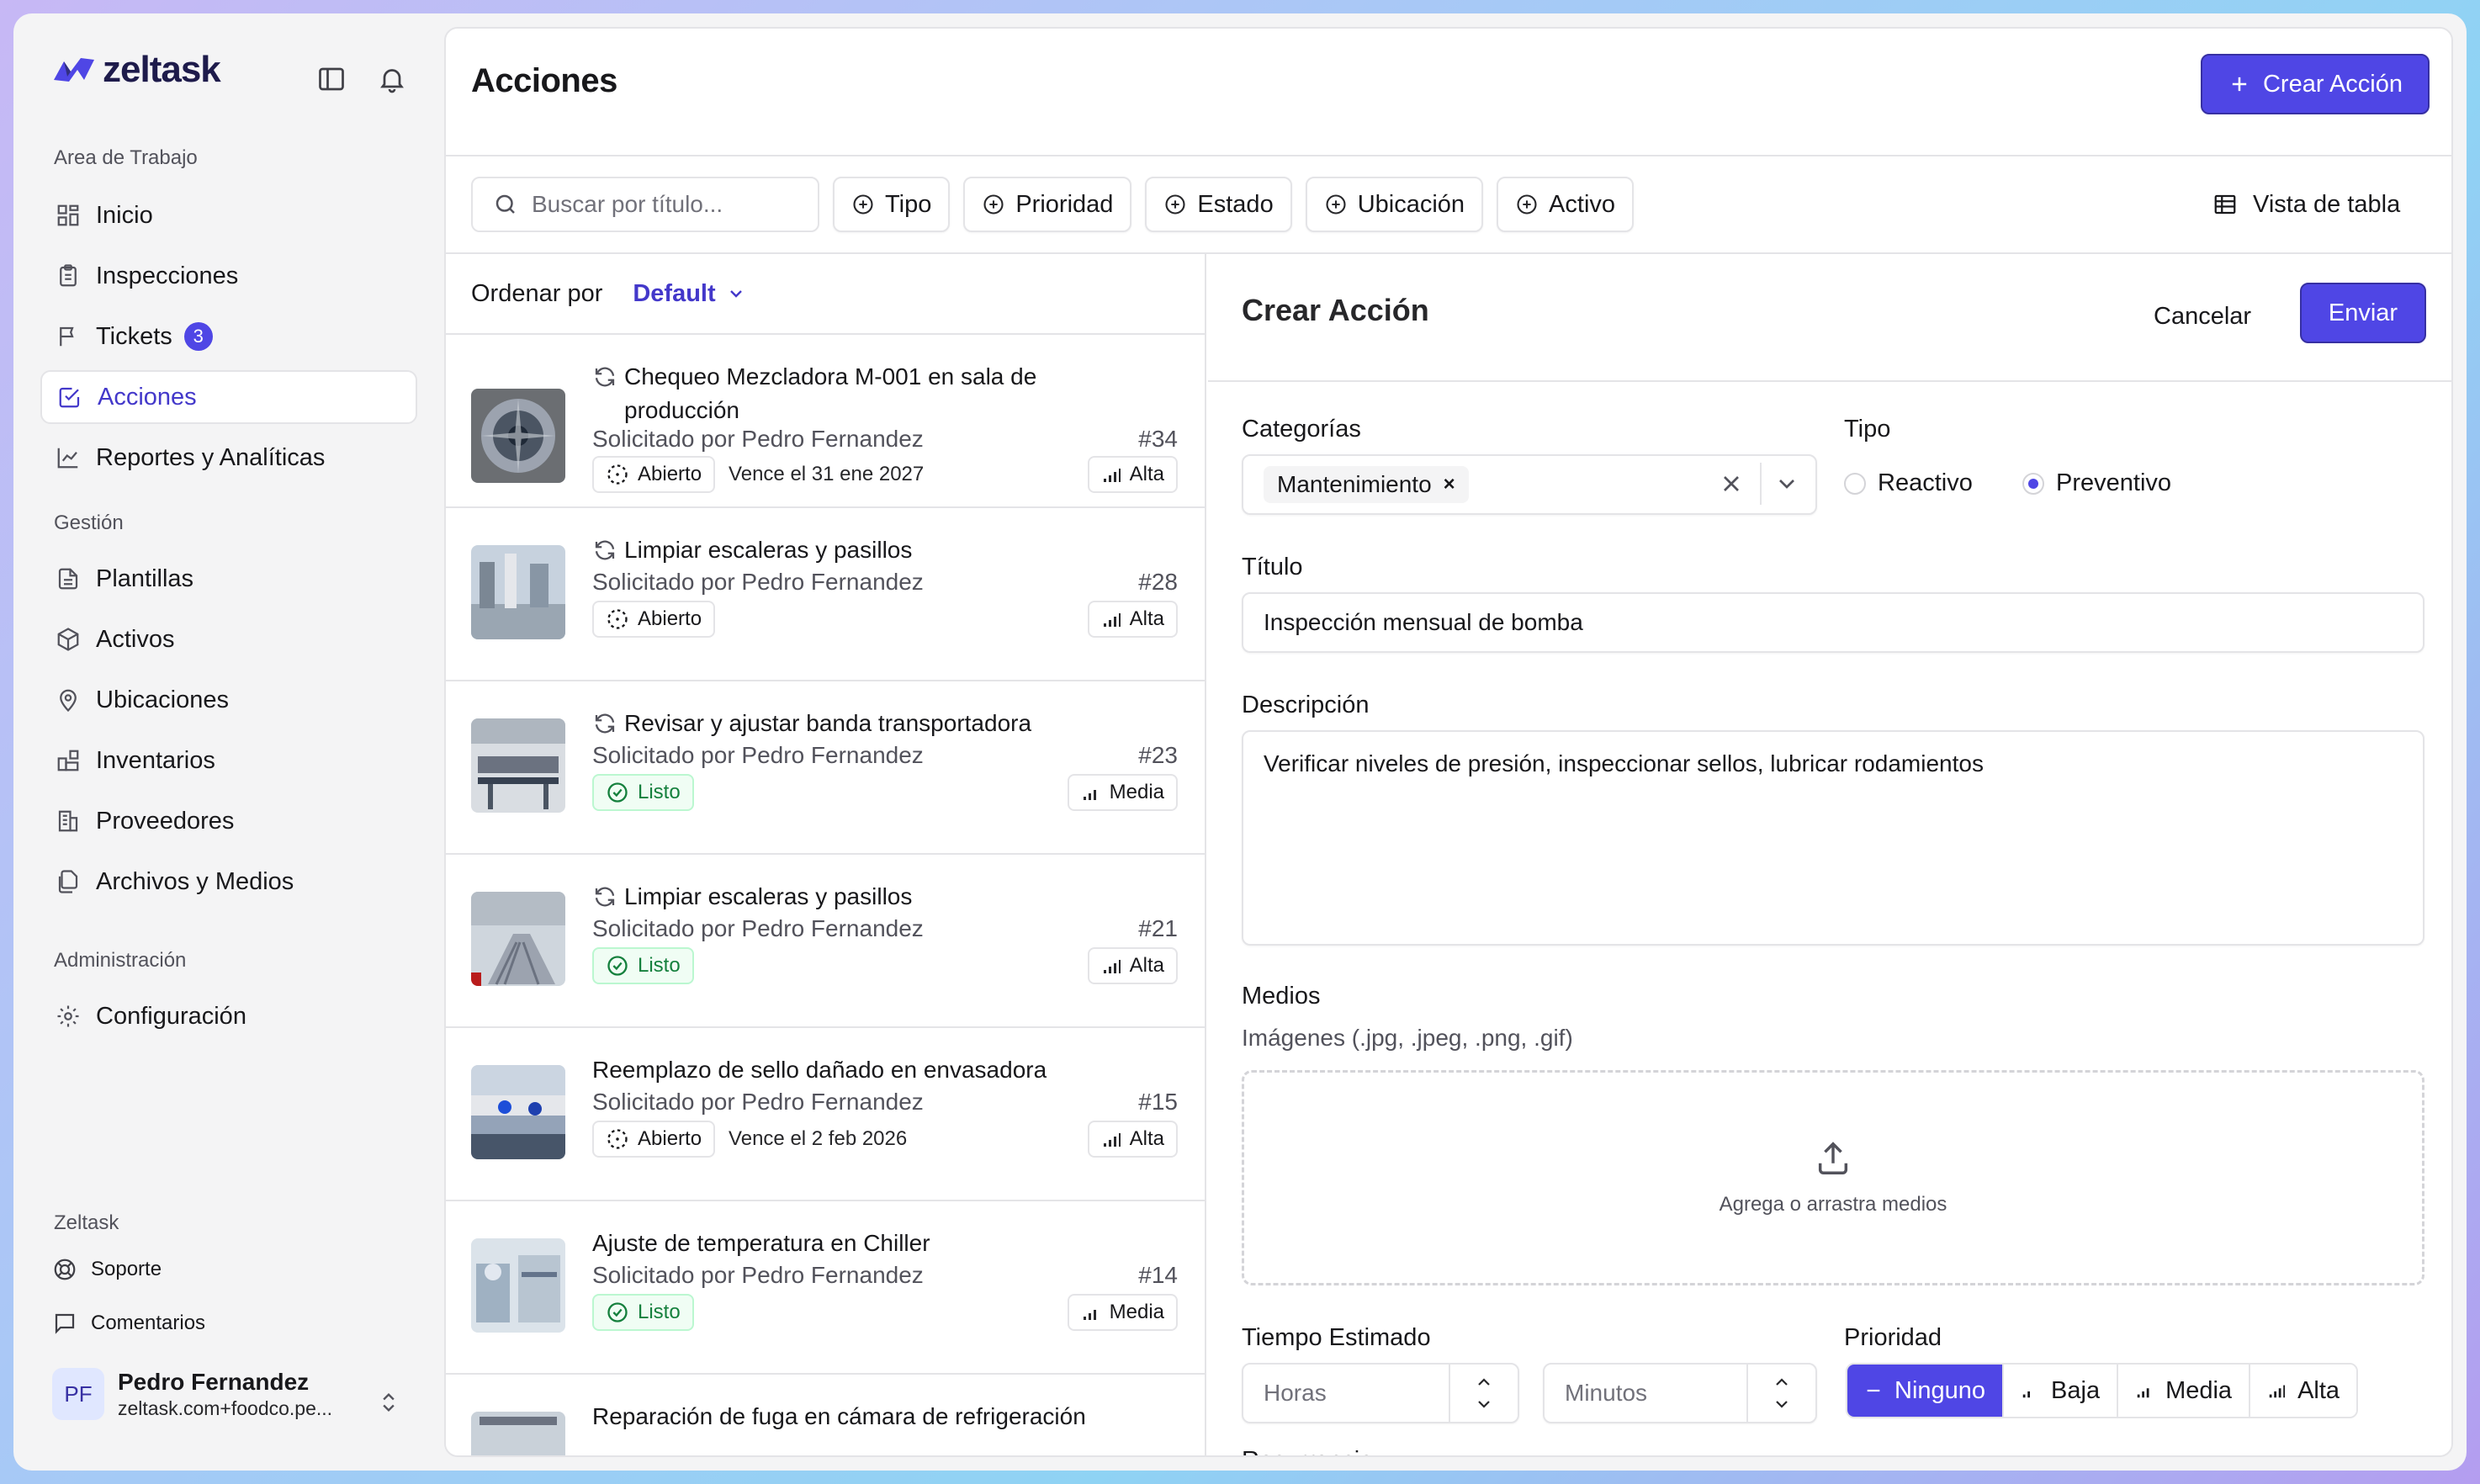  Describe the element at coordinates (162, 69) in the screenshot. I see `brand-name: zeltask` at that location.